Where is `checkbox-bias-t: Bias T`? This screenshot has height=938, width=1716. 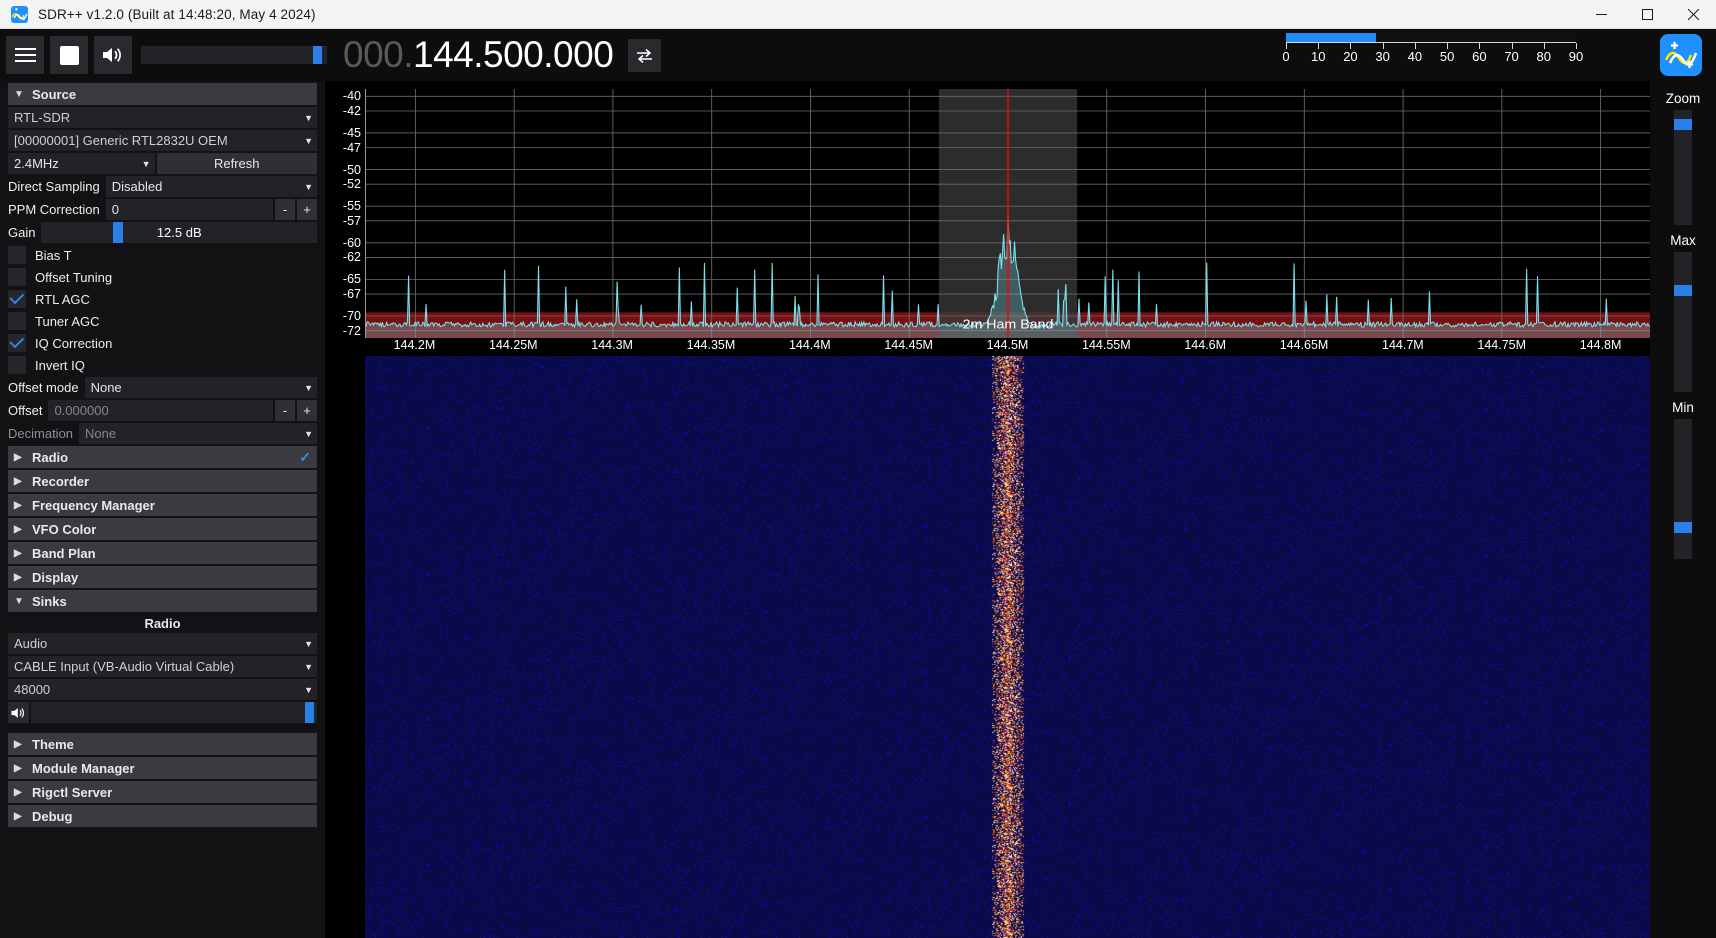
checkbox-bias-t: Bias T is located at coordinates (162, 255).